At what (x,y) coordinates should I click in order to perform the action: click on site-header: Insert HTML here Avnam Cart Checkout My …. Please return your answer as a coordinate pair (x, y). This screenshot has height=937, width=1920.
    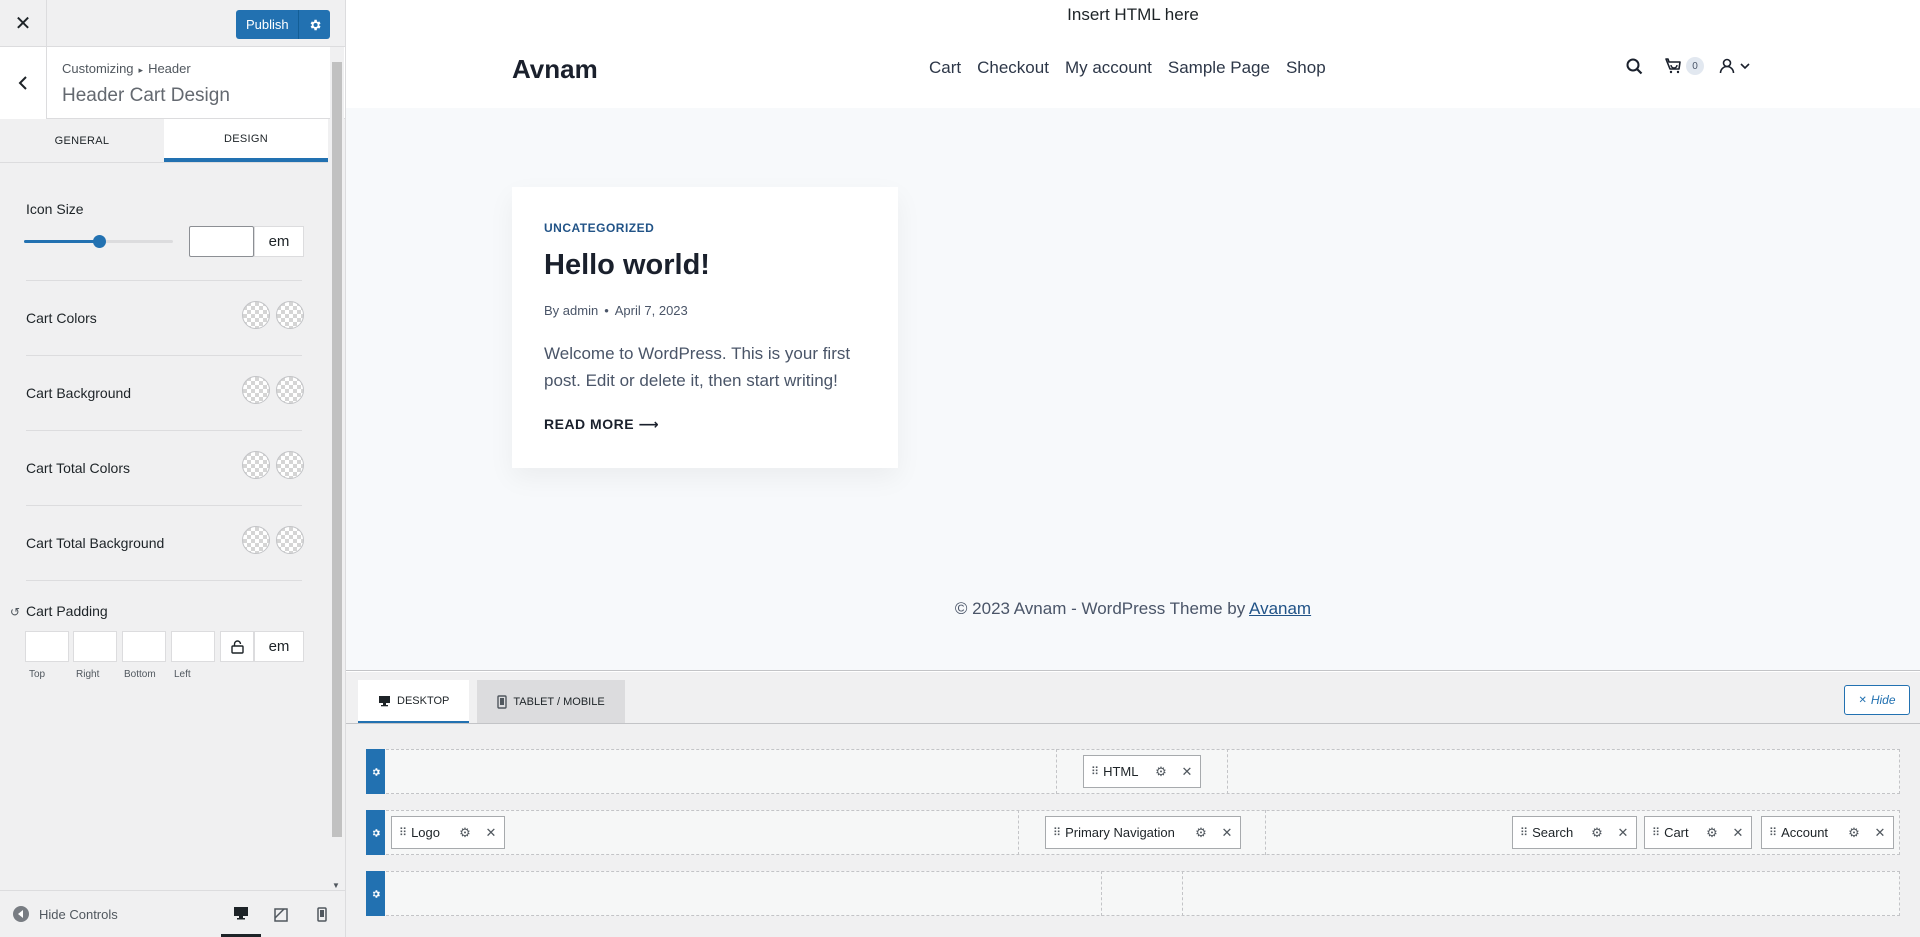
    Looking at the image, I should click on (1133, 54).